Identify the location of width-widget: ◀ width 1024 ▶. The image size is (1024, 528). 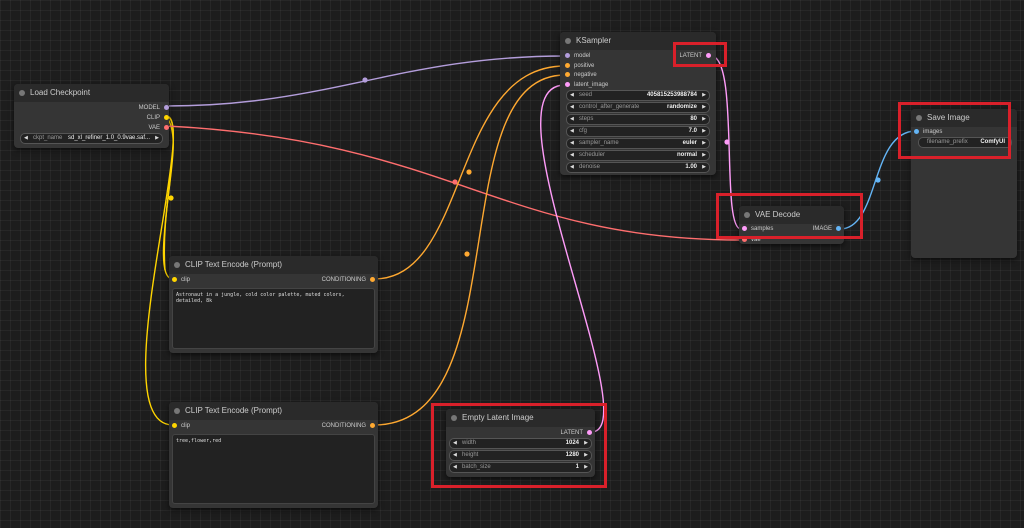
(520, 443).